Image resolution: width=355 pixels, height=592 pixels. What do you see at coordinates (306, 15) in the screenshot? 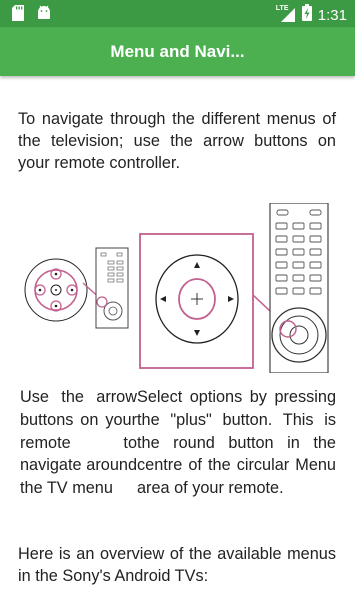
I see `battery-charging-icon` at bounding box center [306, 15].